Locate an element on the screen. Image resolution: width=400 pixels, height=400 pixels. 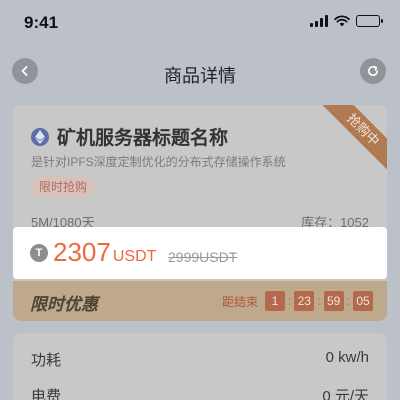
product-description: 是针对IPFS深度定制优化的分布式存储操作系统 is located at coordinates (158, 162).